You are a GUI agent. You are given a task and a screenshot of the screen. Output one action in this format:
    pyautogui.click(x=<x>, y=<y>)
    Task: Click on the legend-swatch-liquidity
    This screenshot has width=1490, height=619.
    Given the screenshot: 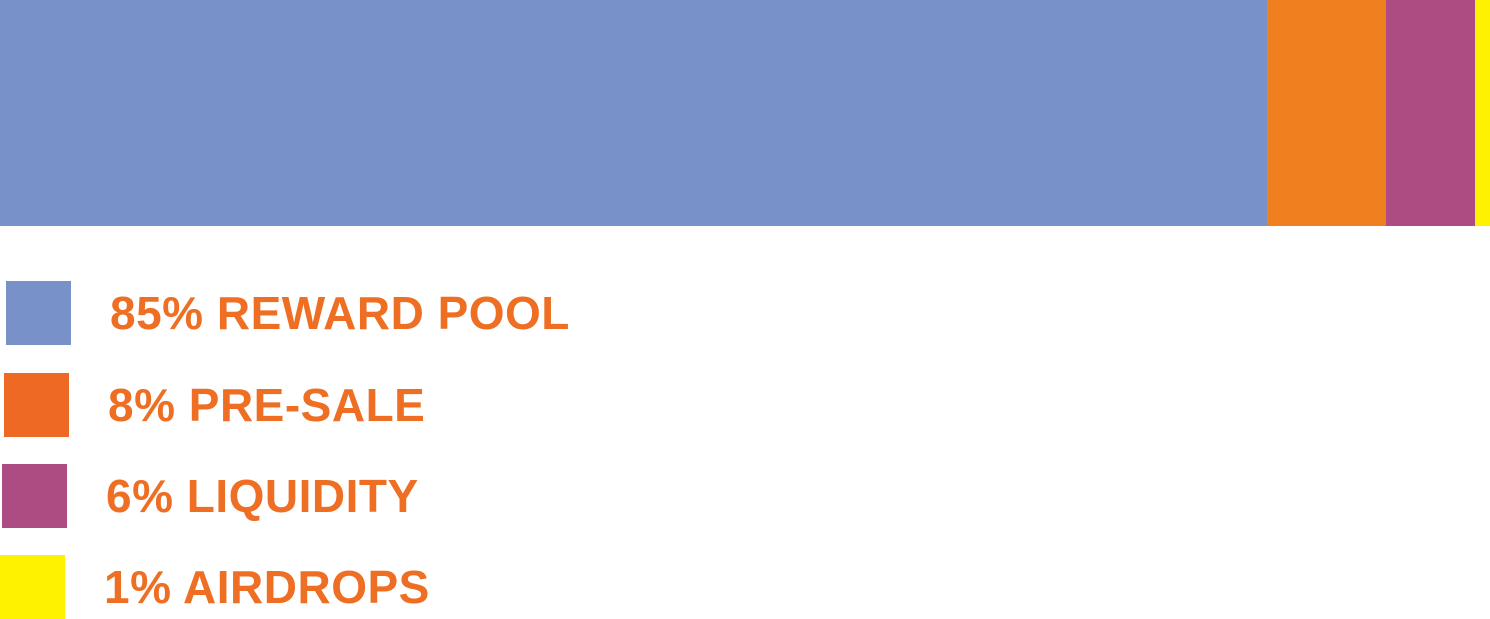 What is the action you would take?
    pyautogui.click(x=34, y=496)
    